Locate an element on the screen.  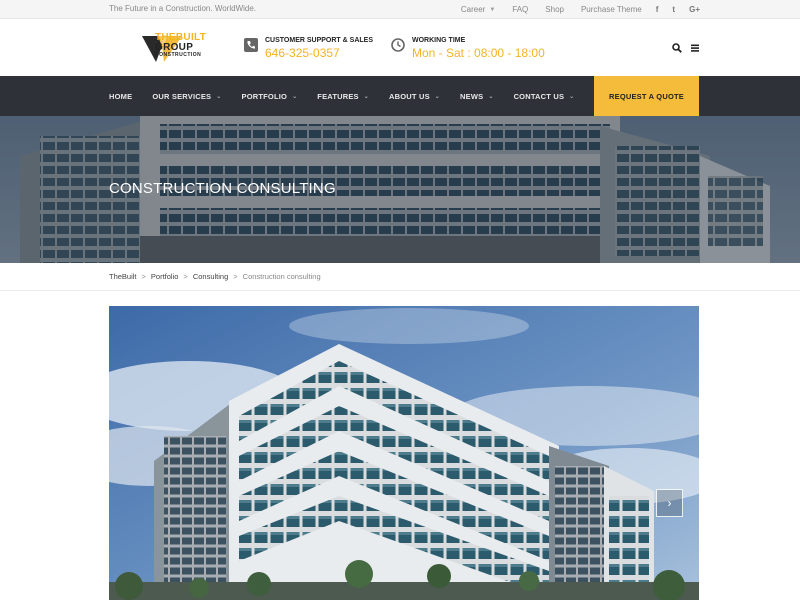
nav-item-features: FEATURES ⌄ is located at coordinates (343, 96).